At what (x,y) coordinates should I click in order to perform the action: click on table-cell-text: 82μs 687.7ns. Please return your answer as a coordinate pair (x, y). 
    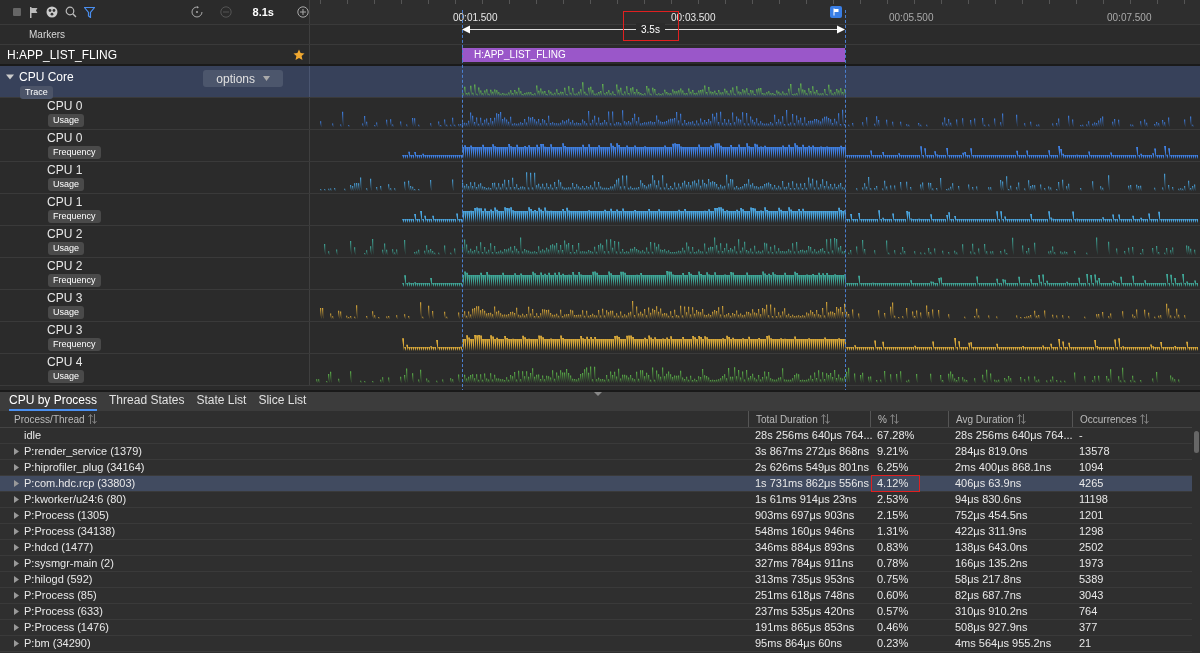
    Looking at the image, I should click on (988, 596).